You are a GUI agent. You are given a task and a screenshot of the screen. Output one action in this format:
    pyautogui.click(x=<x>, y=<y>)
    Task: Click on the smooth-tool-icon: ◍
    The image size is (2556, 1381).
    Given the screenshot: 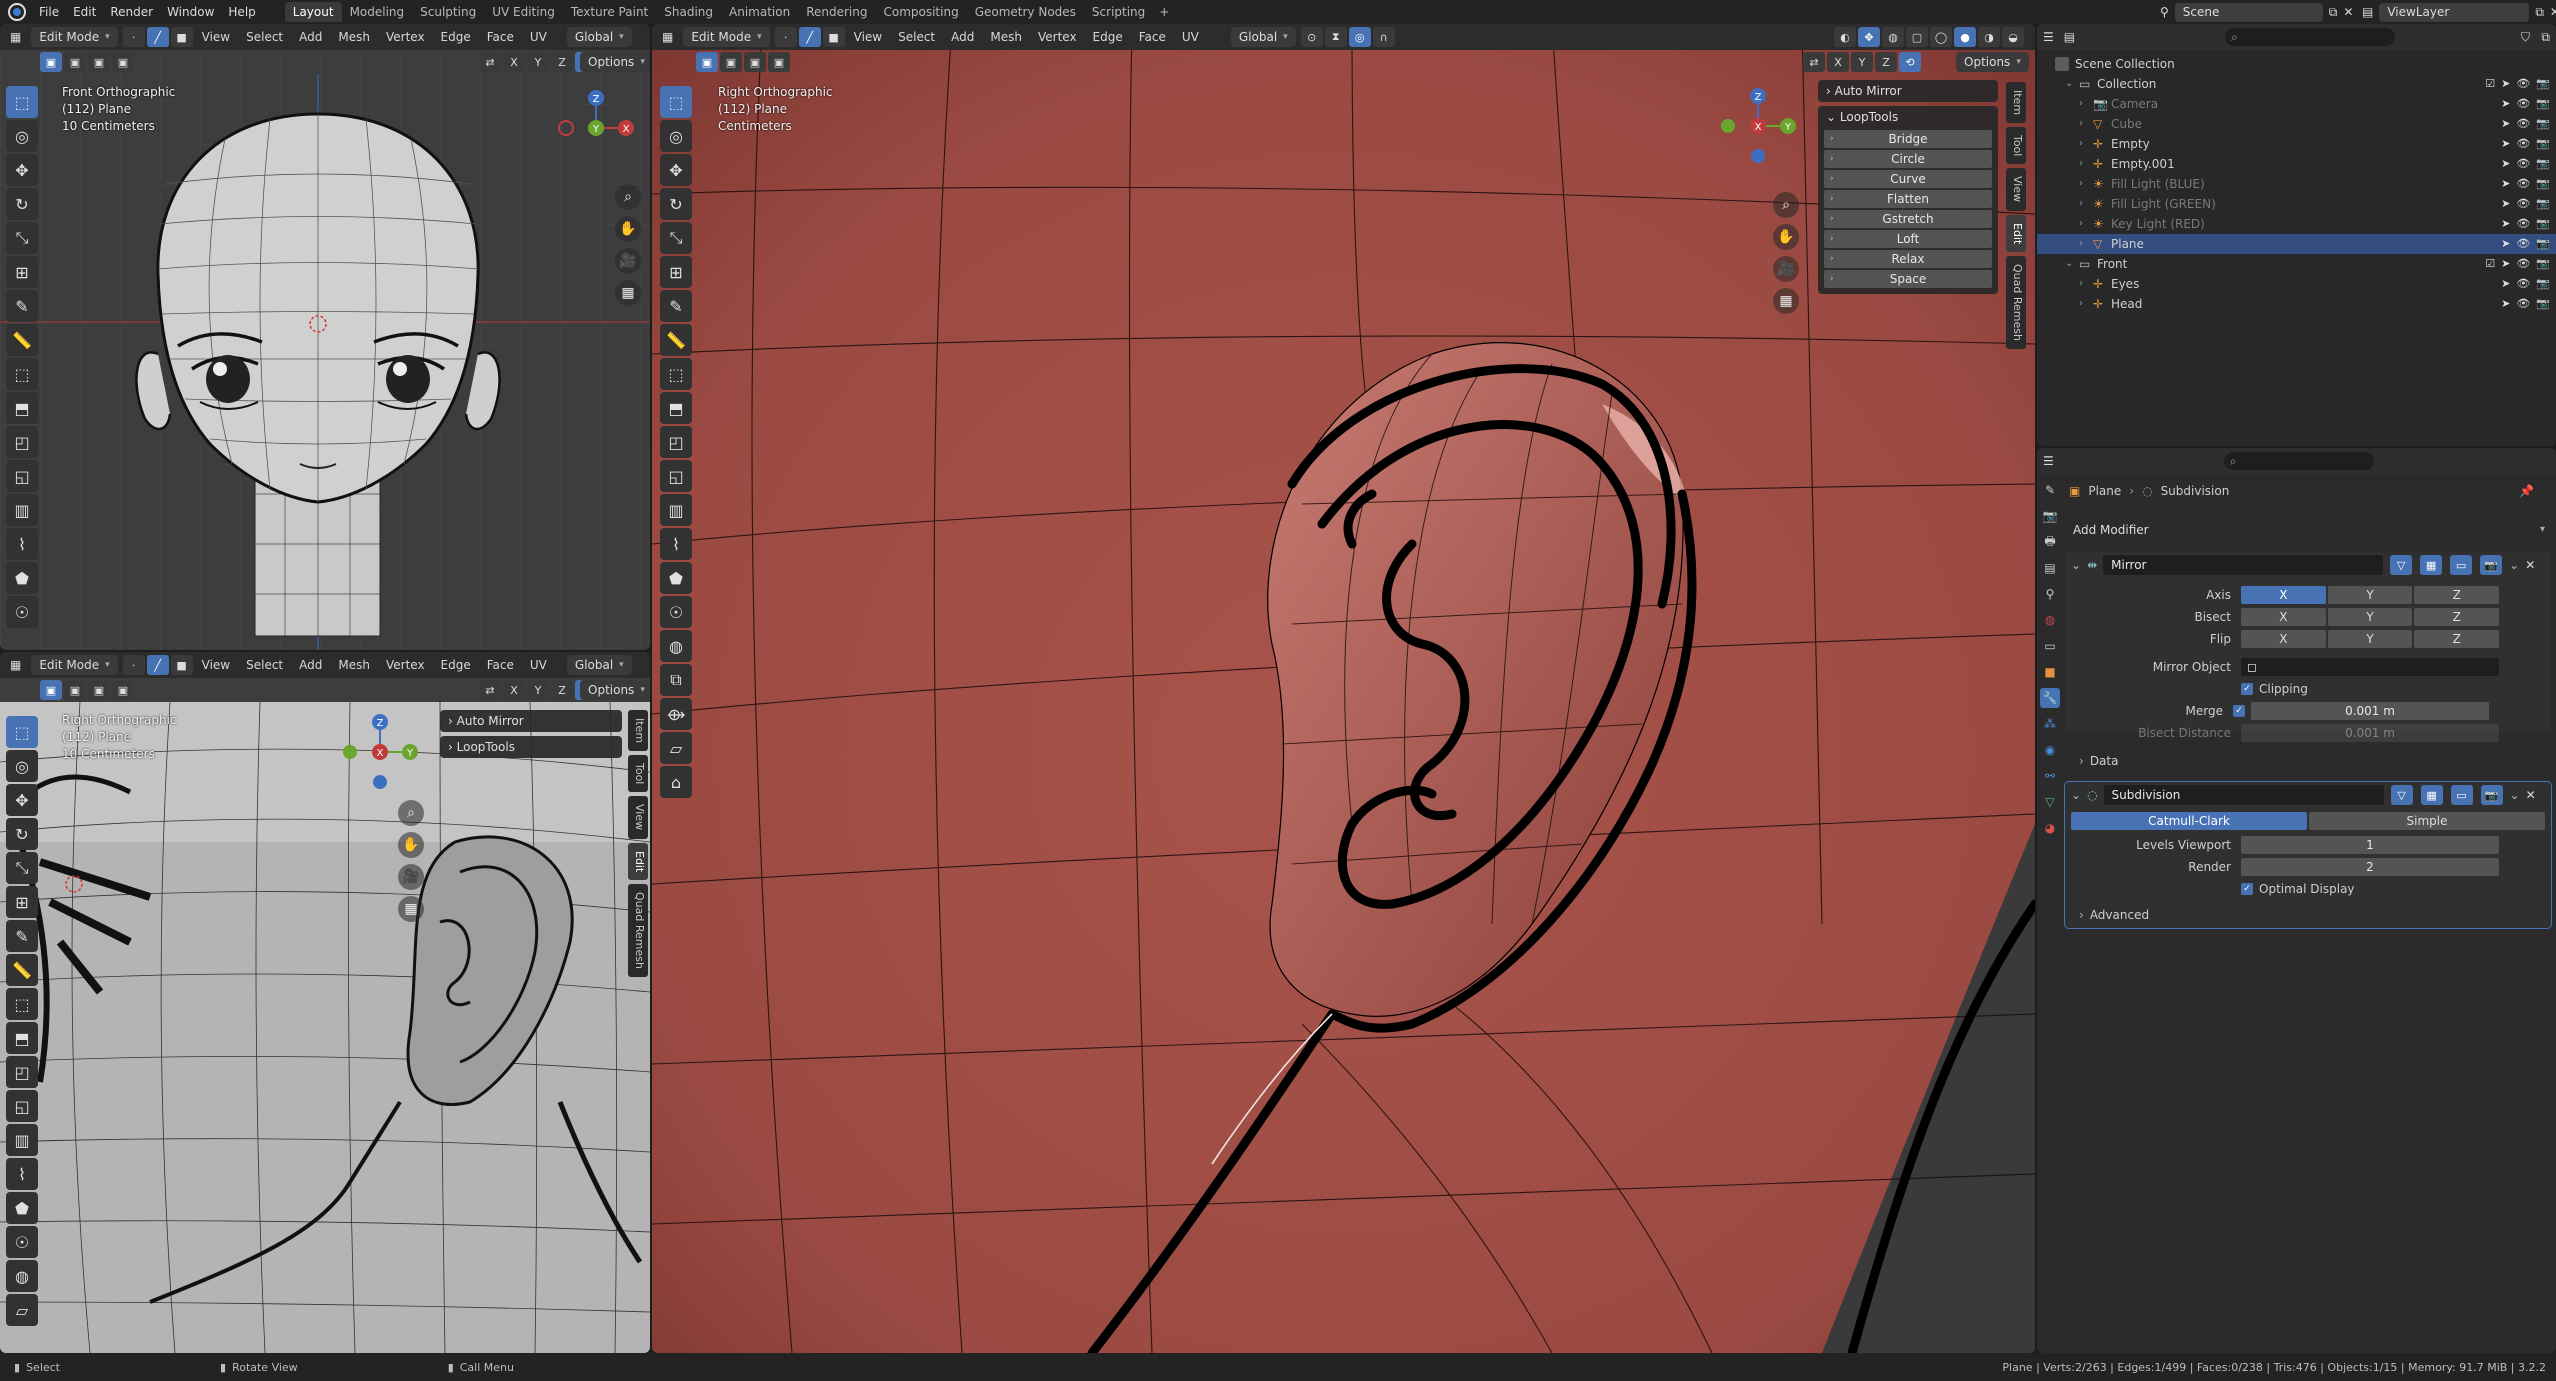 What is the action you would take?
    pyautogui.click(x=22, y=1276)
    